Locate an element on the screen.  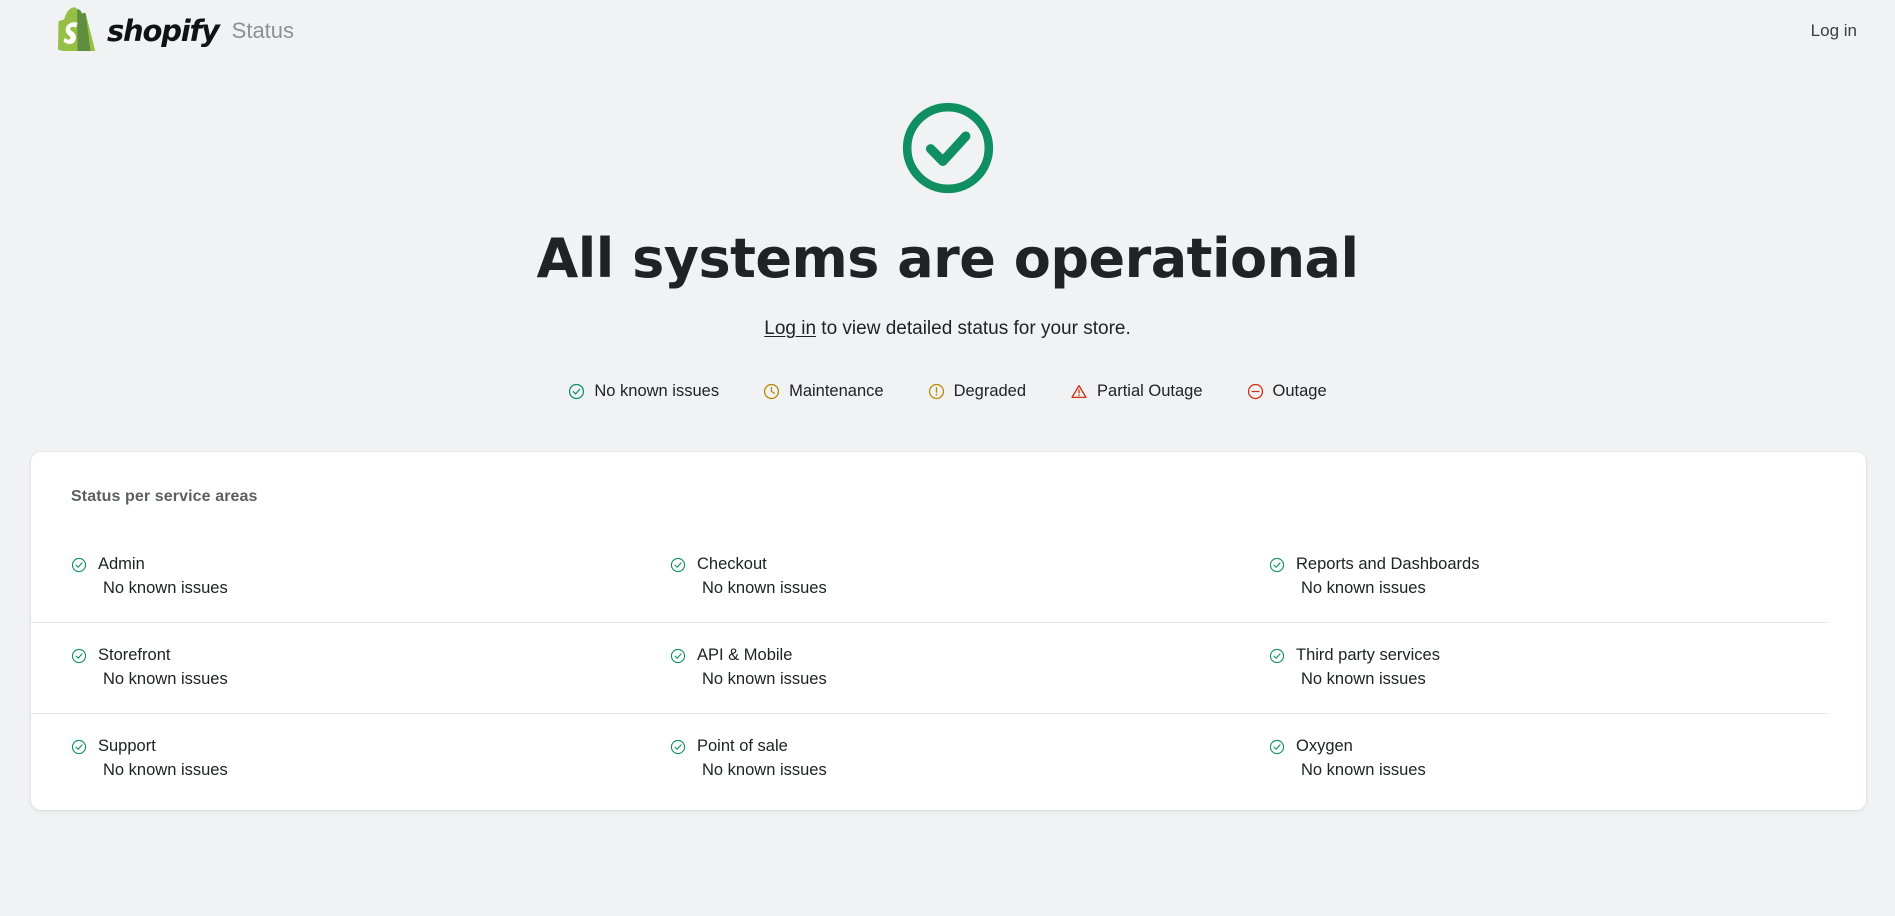
service-header: Reports and Dashboards is located at coordinates (1548, 564).